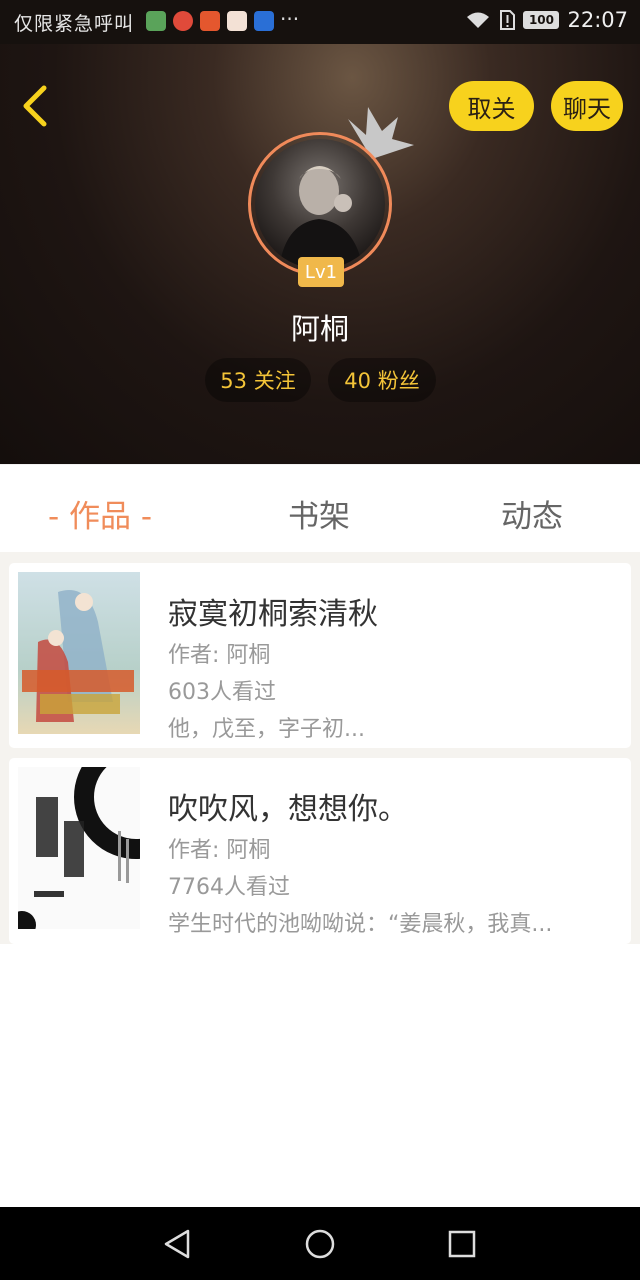 The image size is (640, 1280). I want to click on chat-button: 聊天, so click(587, 106).